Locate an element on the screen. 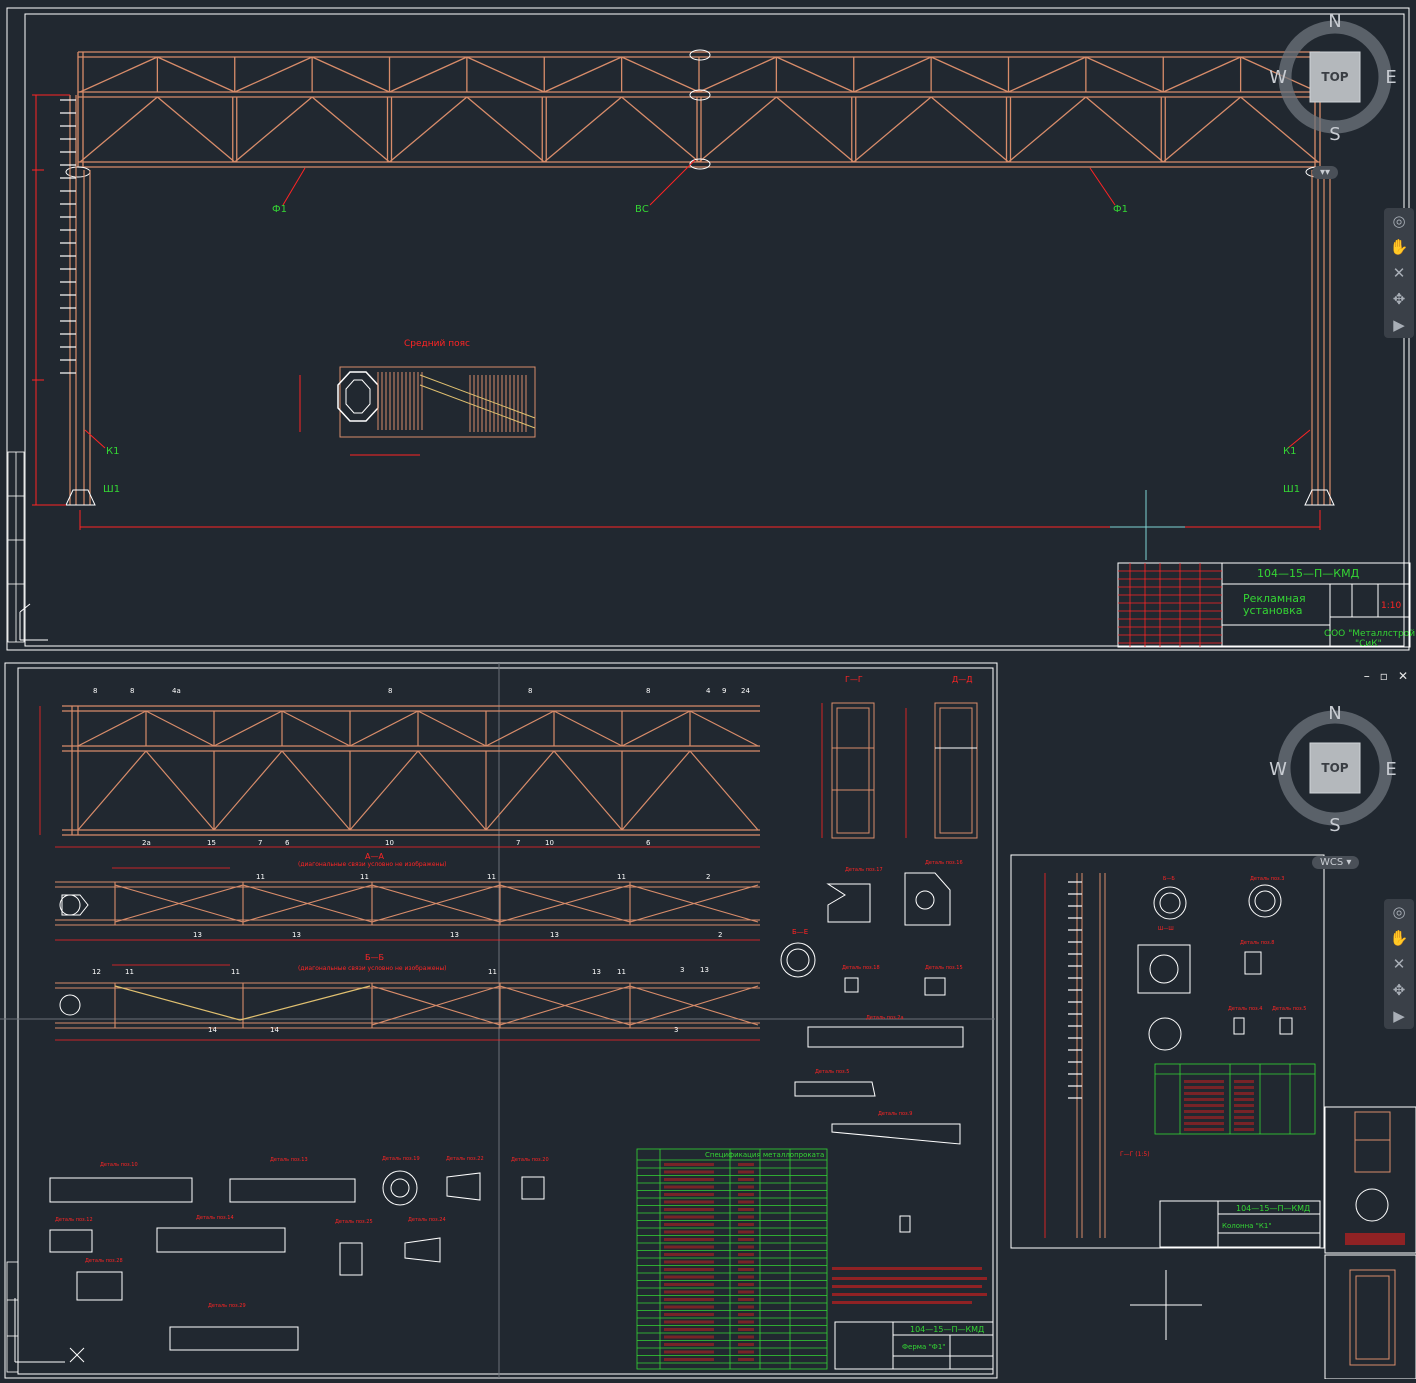 The height and width of the screenshot is (1383, 1416). viewcube-face: TOP is located at coordinates (1334, 77).